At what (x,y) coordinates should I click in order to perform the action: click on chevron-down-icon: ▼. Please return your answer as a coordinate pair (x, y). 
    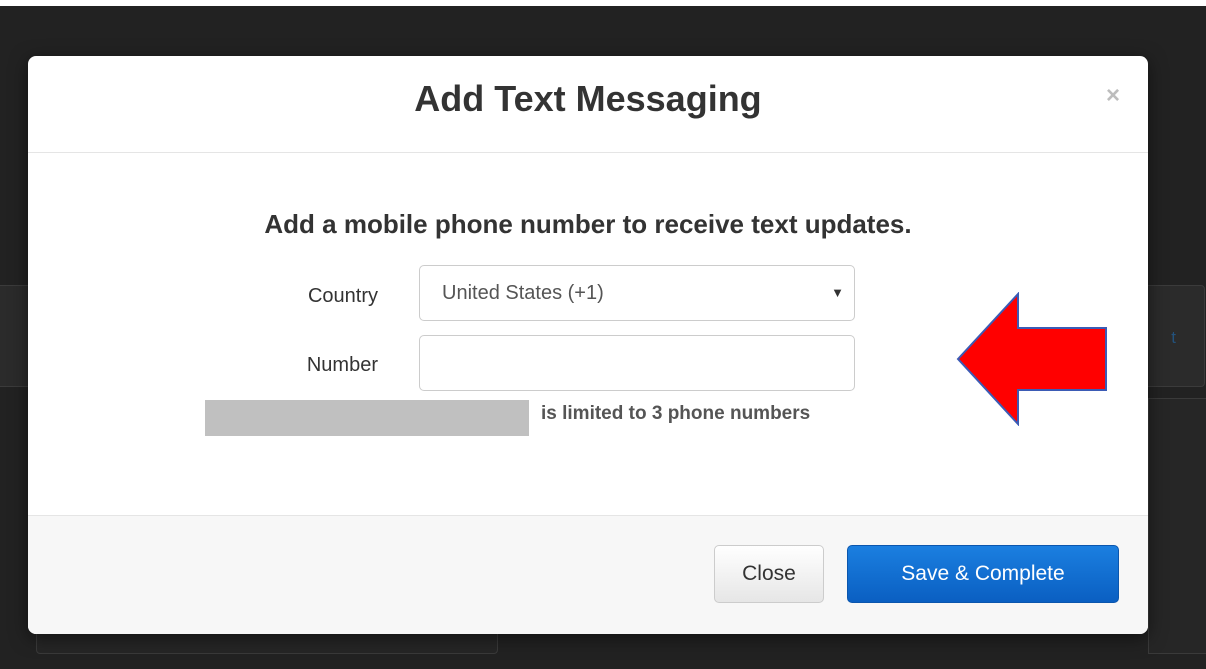
    Looking at the image, I should click on (837, 292).